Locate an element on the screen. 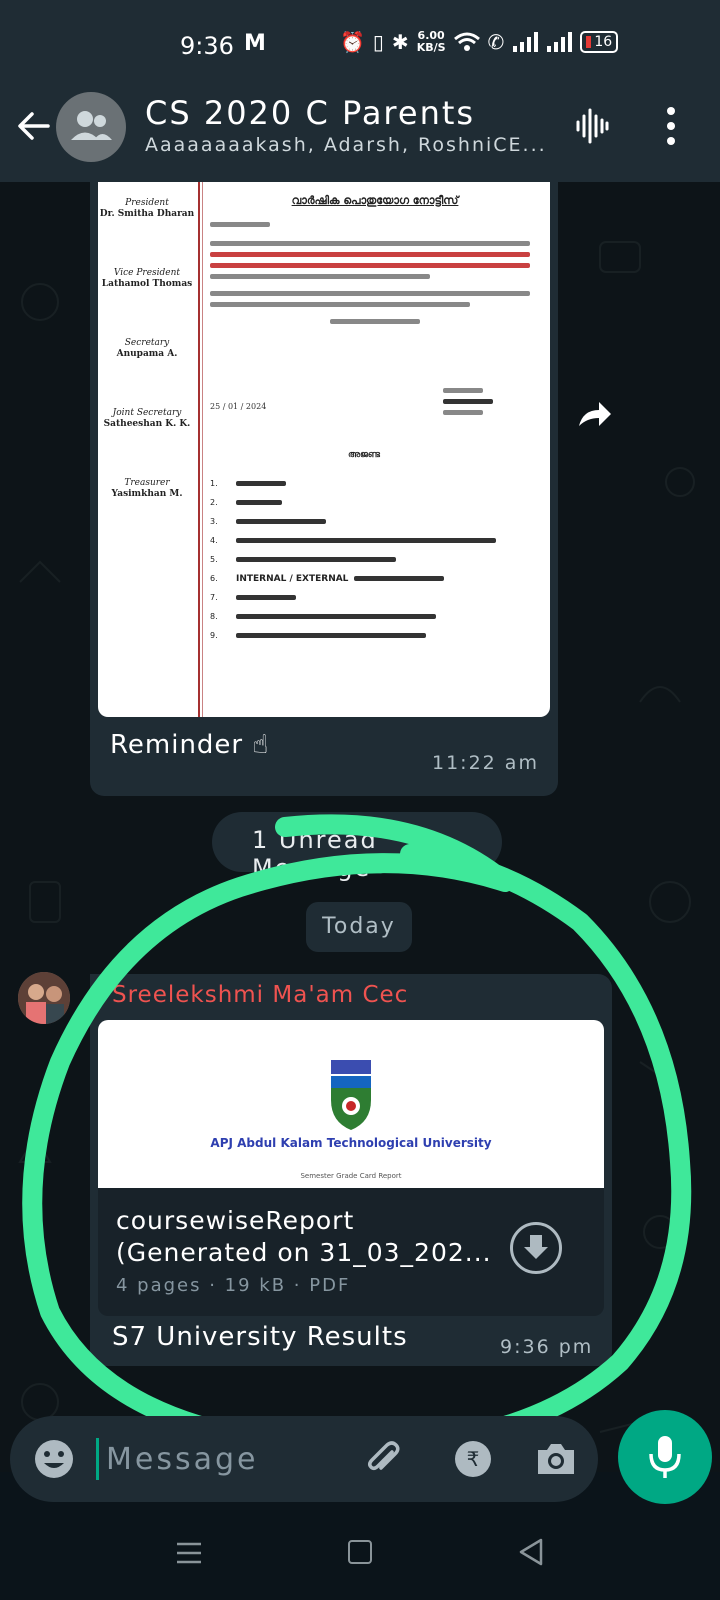 The width and height of the screenshot is (720, 1600). officer-role: Secretary is located at coordinates (147, 343).